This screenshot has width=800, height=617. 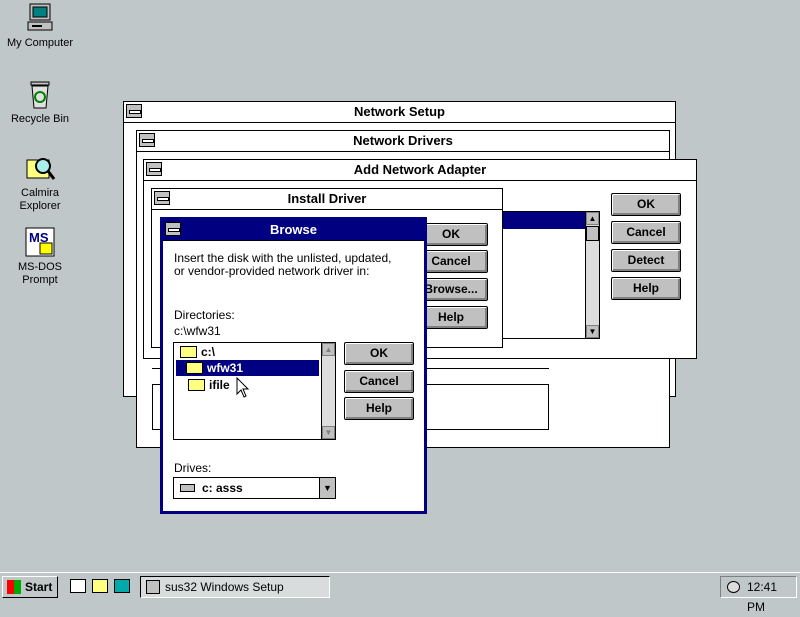 I want to click on current-path: c:\wfw31, so click(x=197, y=331).